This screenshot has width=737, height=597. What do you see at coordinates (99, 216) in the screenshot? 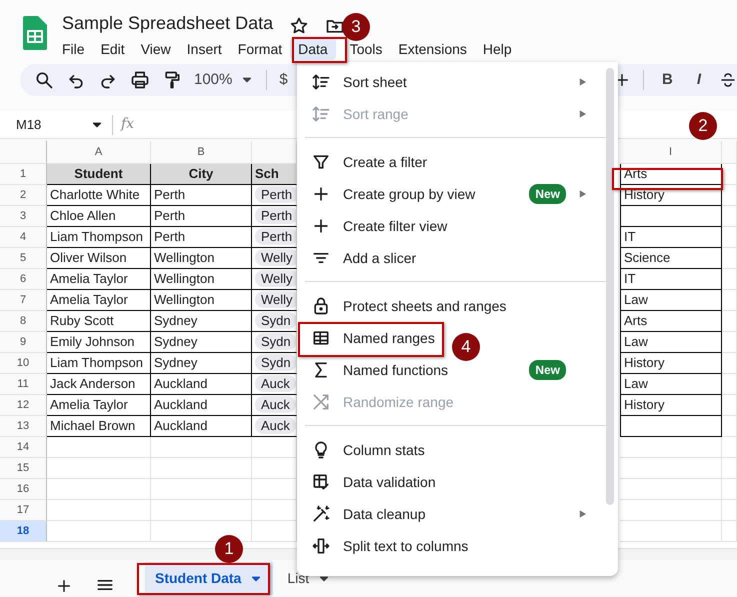
I see `table-cell: Chloe Allen` at bounding box center [99, 216].